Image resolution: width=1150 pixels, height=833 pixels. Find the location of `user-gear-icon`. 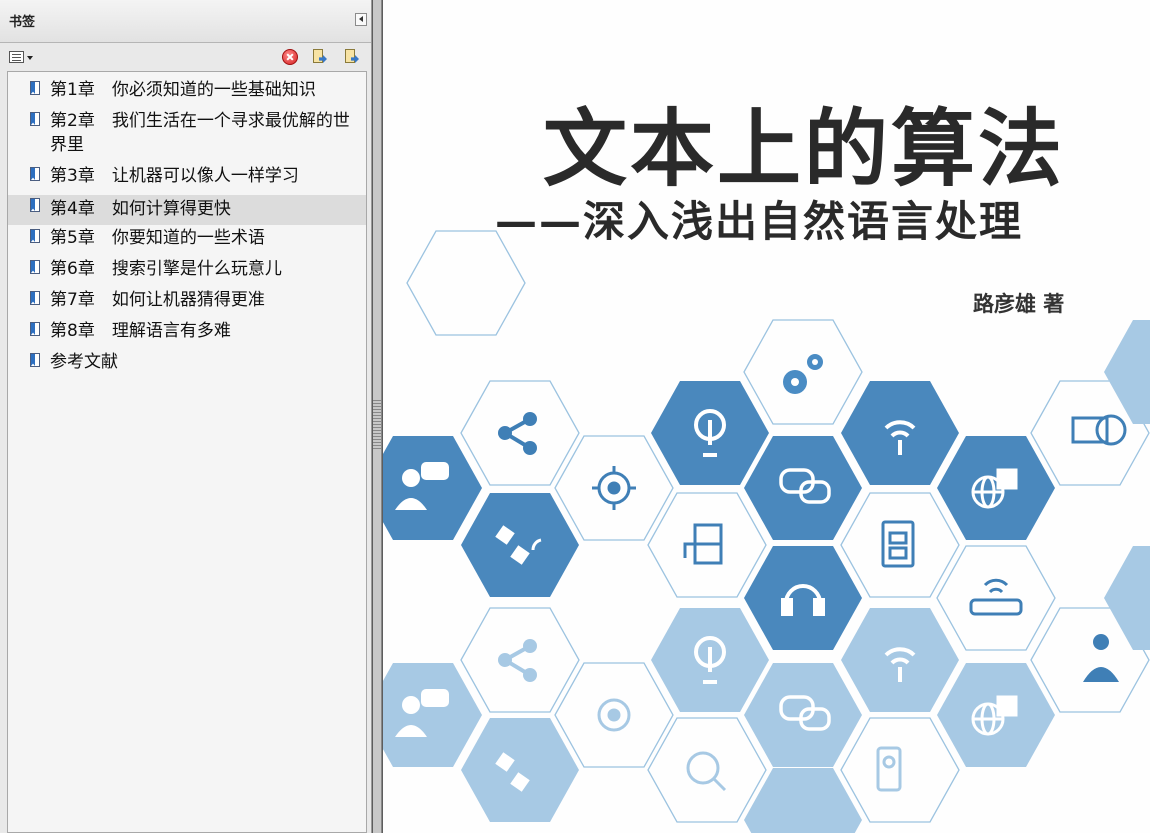

user-gear-icon is located at coordinates (1101, 658).